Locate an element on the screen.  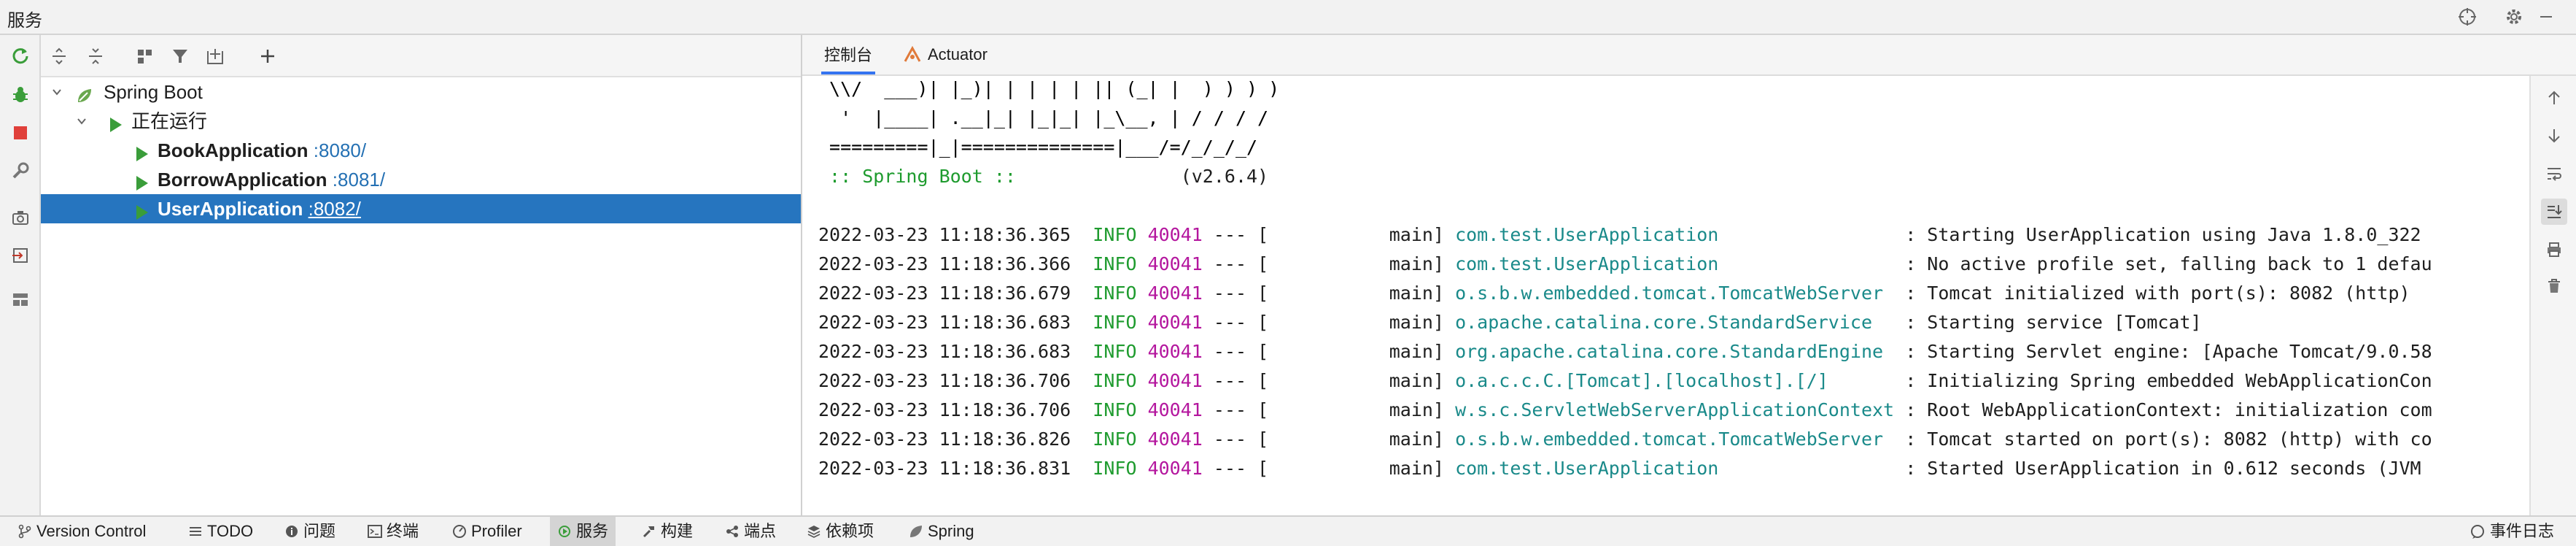
branch-icon is located at coordinates (25, 531).